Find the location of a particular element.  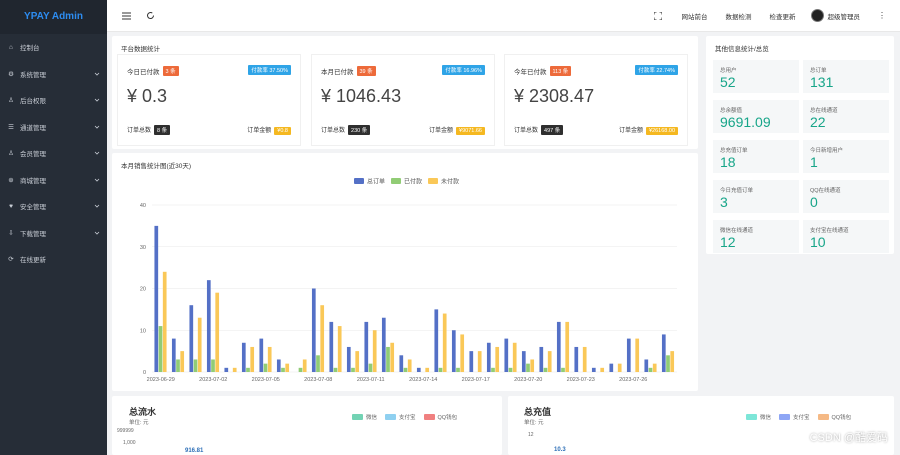

flow-unit: 单位: 元 is located at coordinates (139, 423).